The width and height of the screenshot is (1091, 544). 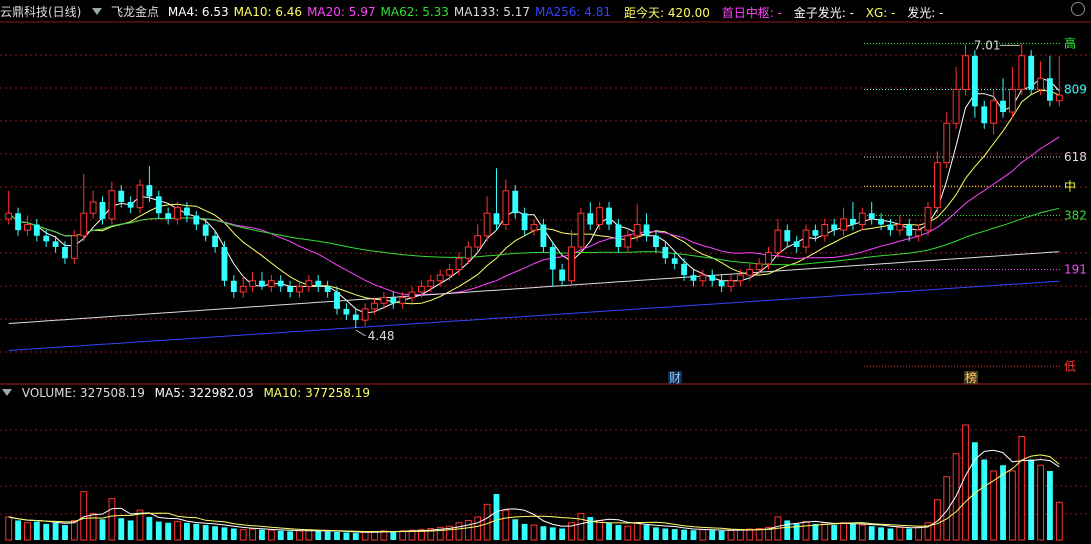 What do you see at coordinates (381, 336) in the screenshot?
I see `low-price-label: 4.48` at bounding box center [381, 336].